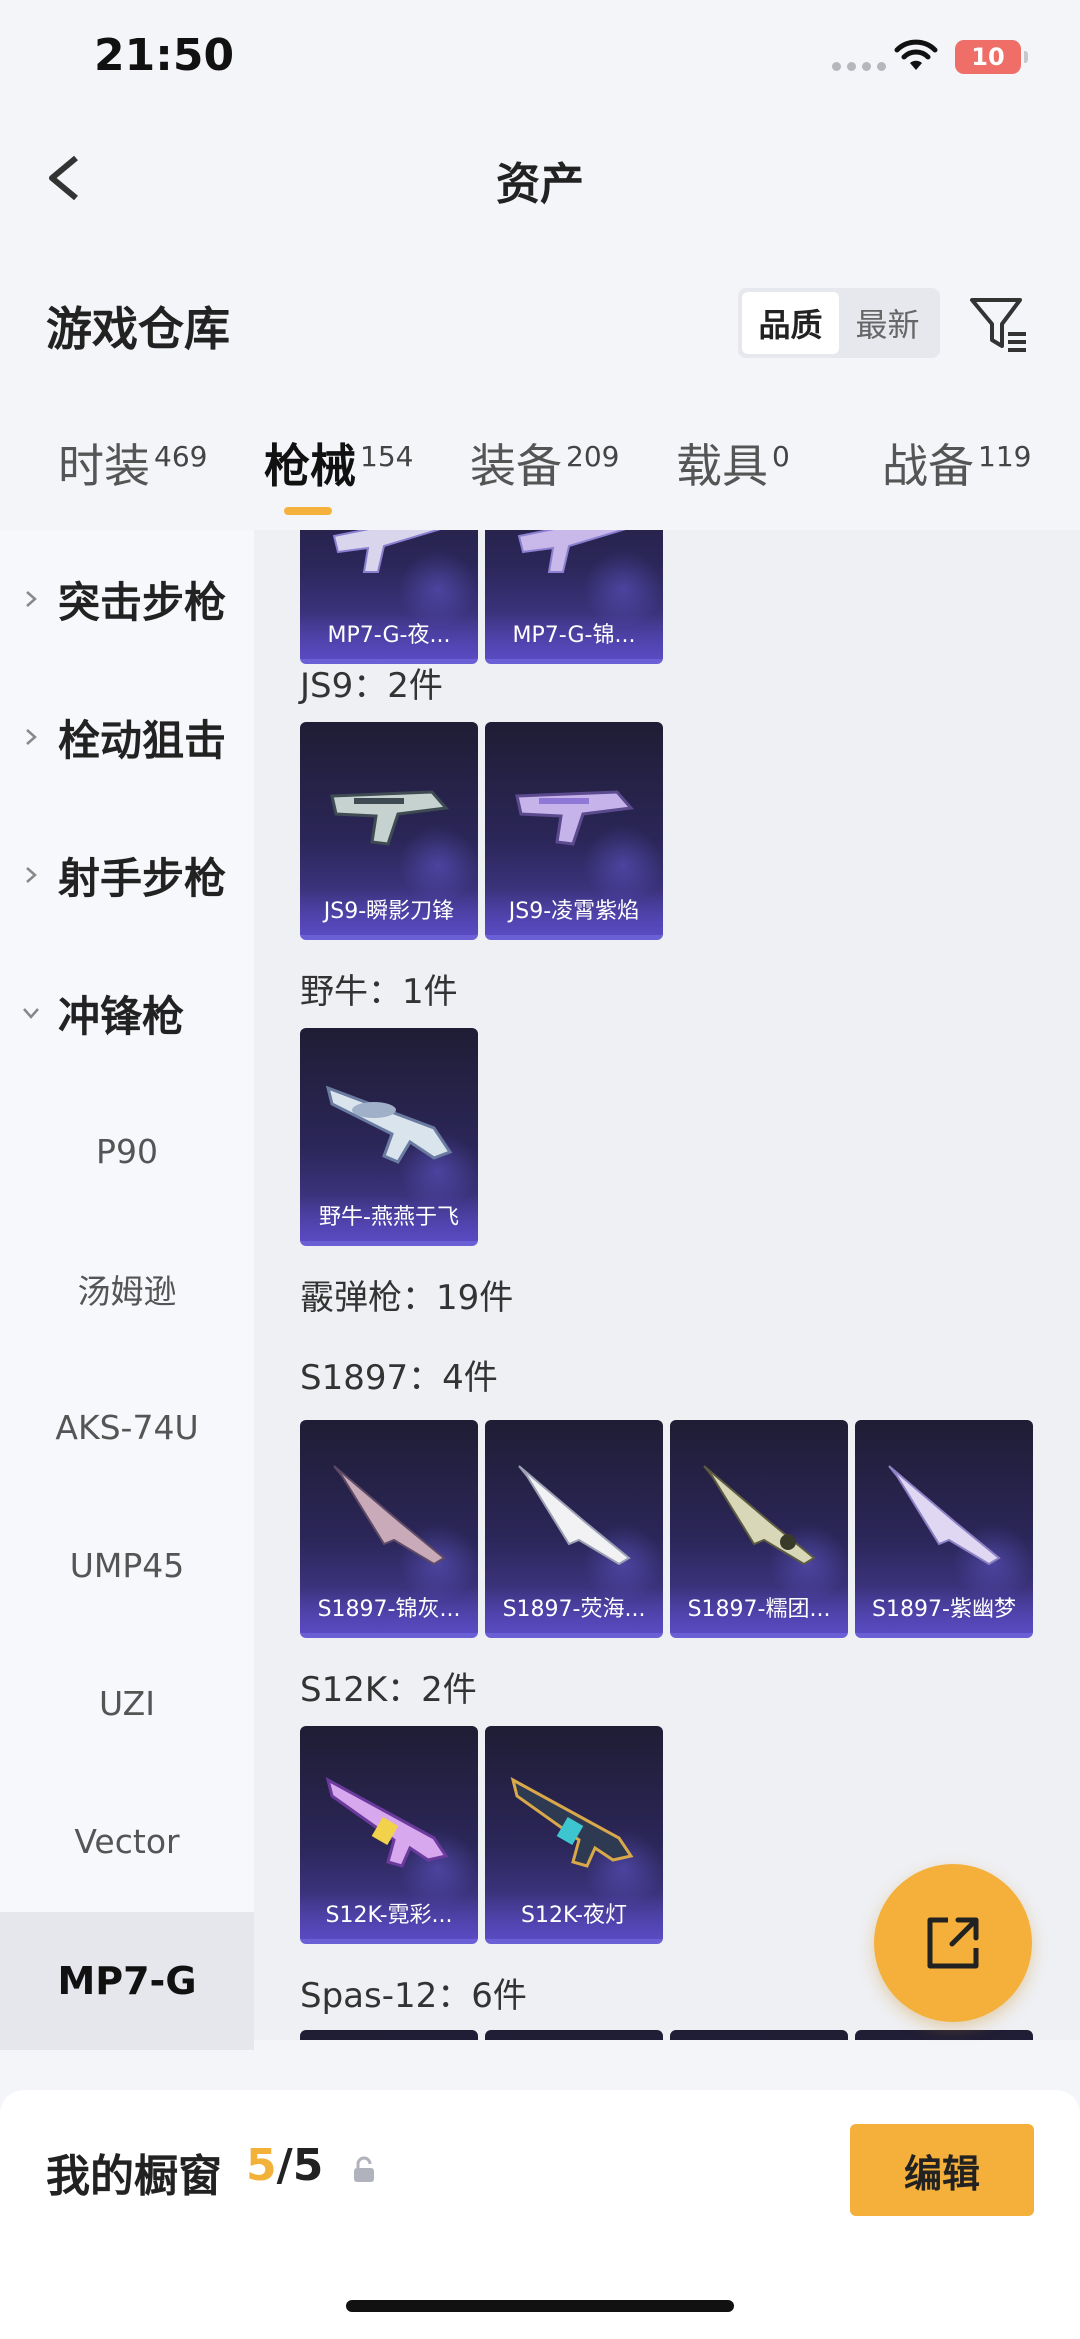 The height and width of the screenshot is (2339, 1080). Describe the element at coordinates (364, 2169) in the screenshot. I see `lock-icon` at that location.